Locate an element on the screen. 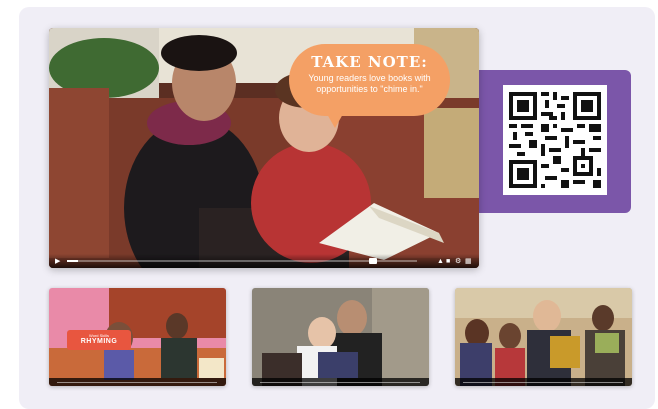  thumb-word-rhyming: Word Skills RHYMING is located at coordinates (137, 337).